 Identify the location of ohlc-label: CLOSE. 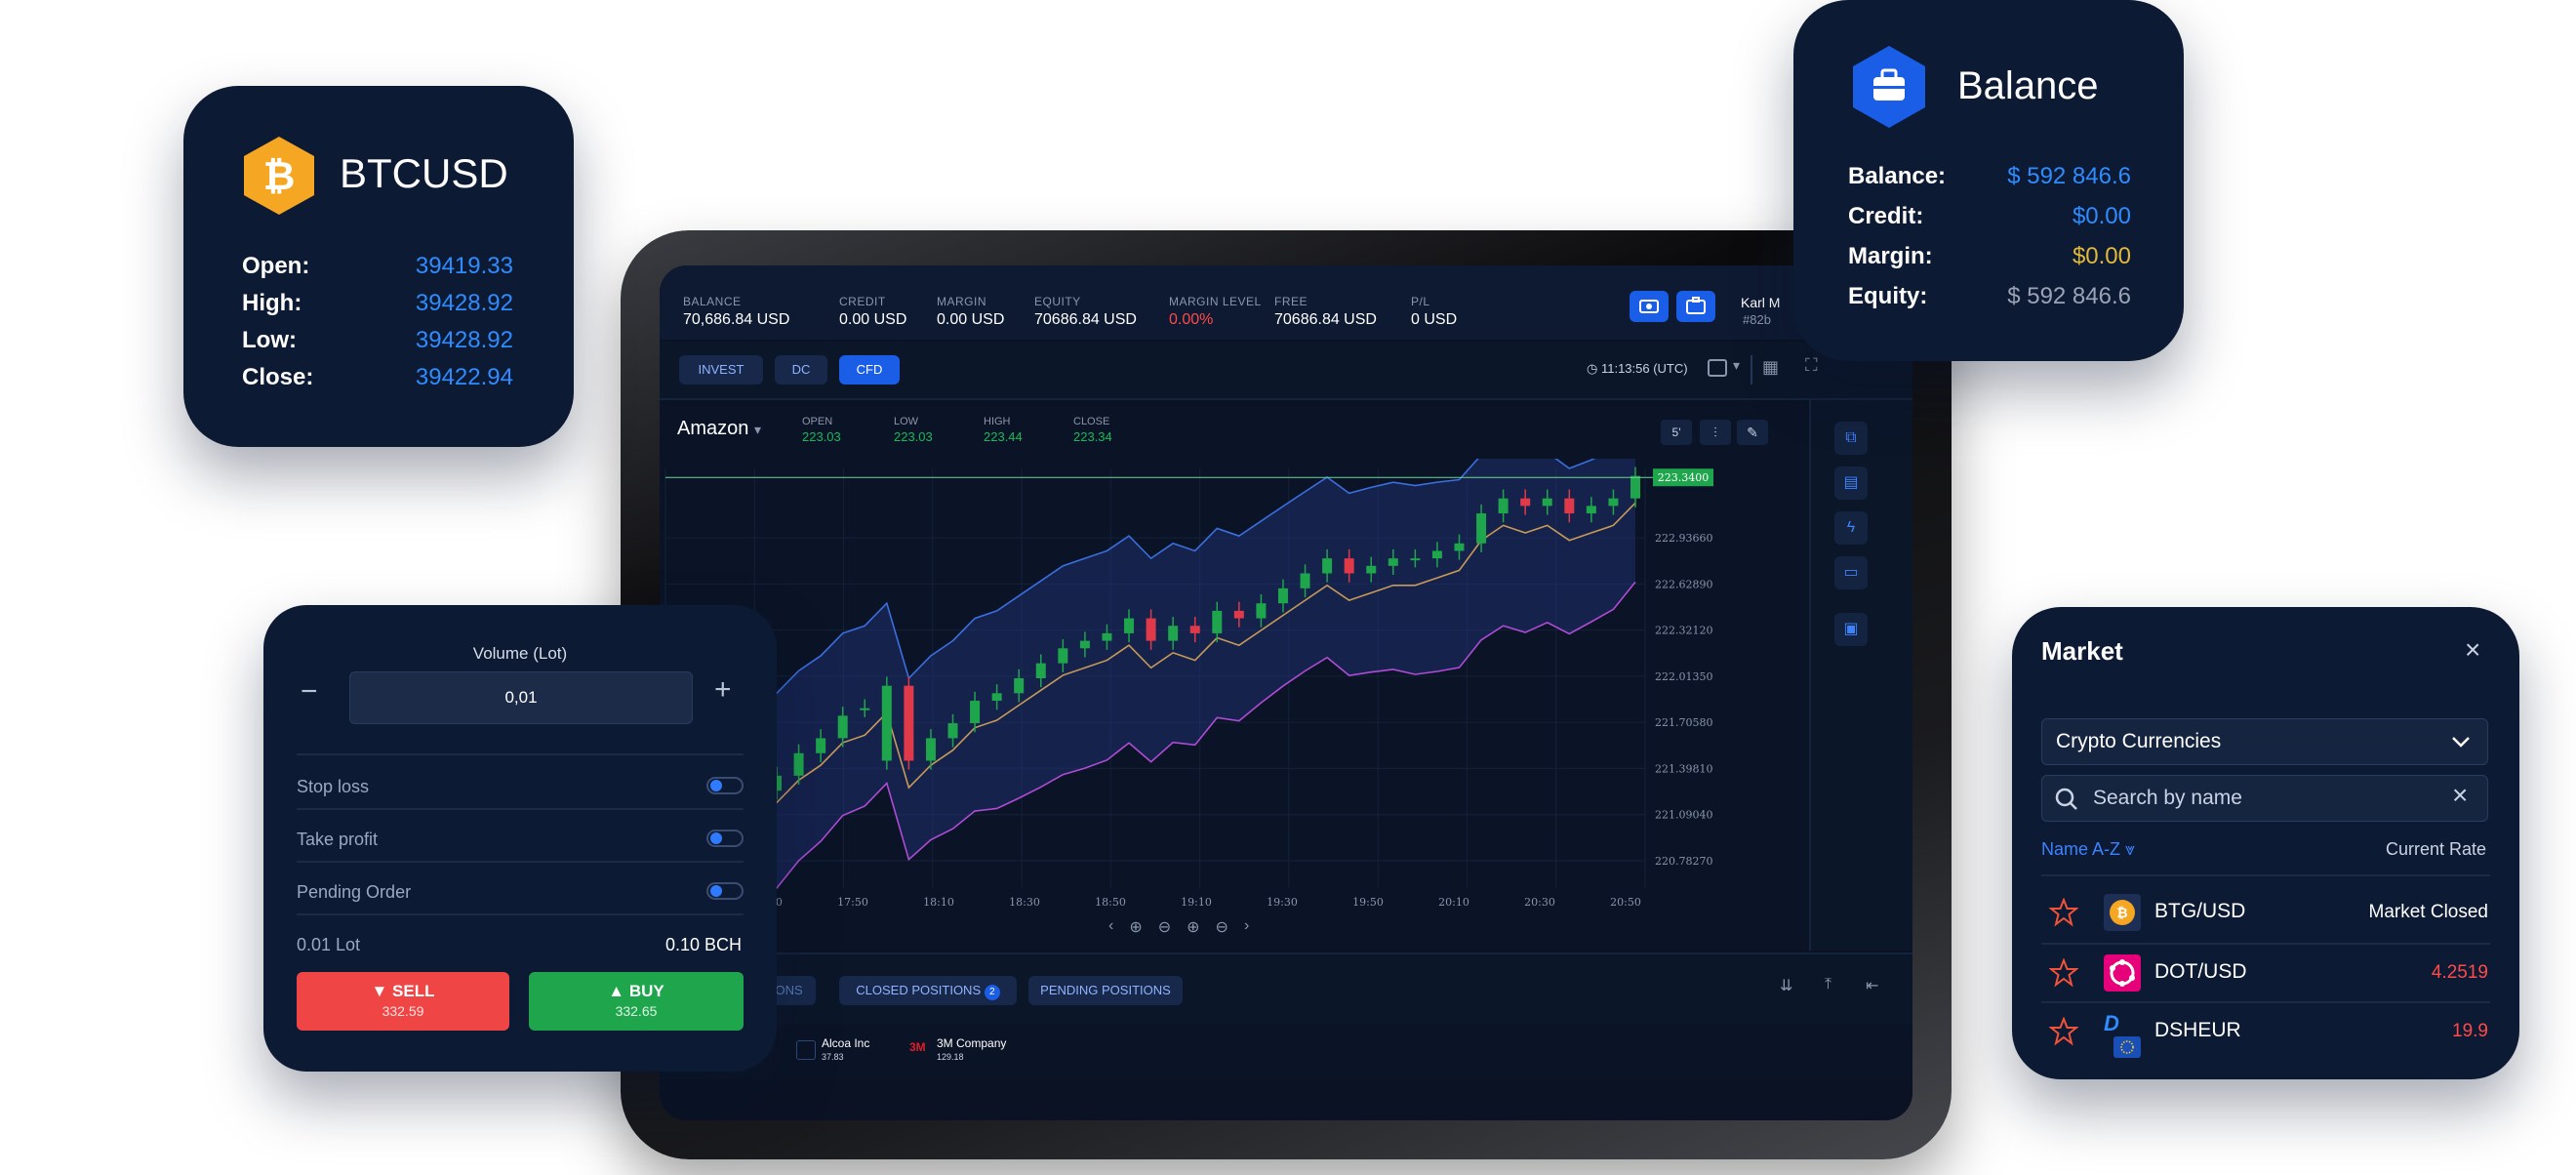
(1091, 422).